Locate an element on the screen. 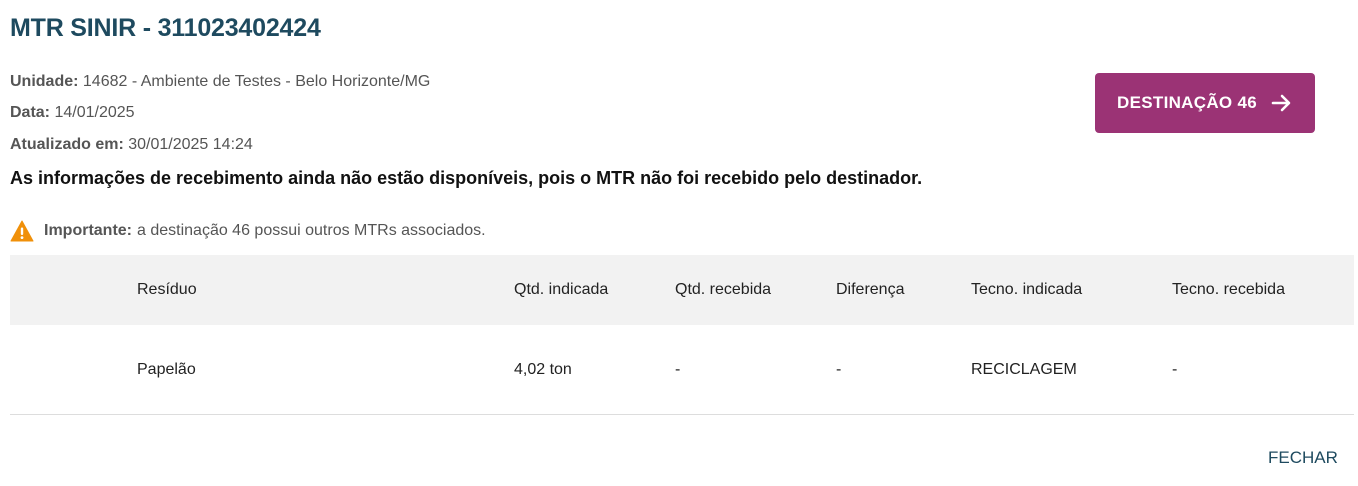 The width and height of the screenshot is (1358, 486). cell-qtd-recebida: - is located at coordinates (678, 369).